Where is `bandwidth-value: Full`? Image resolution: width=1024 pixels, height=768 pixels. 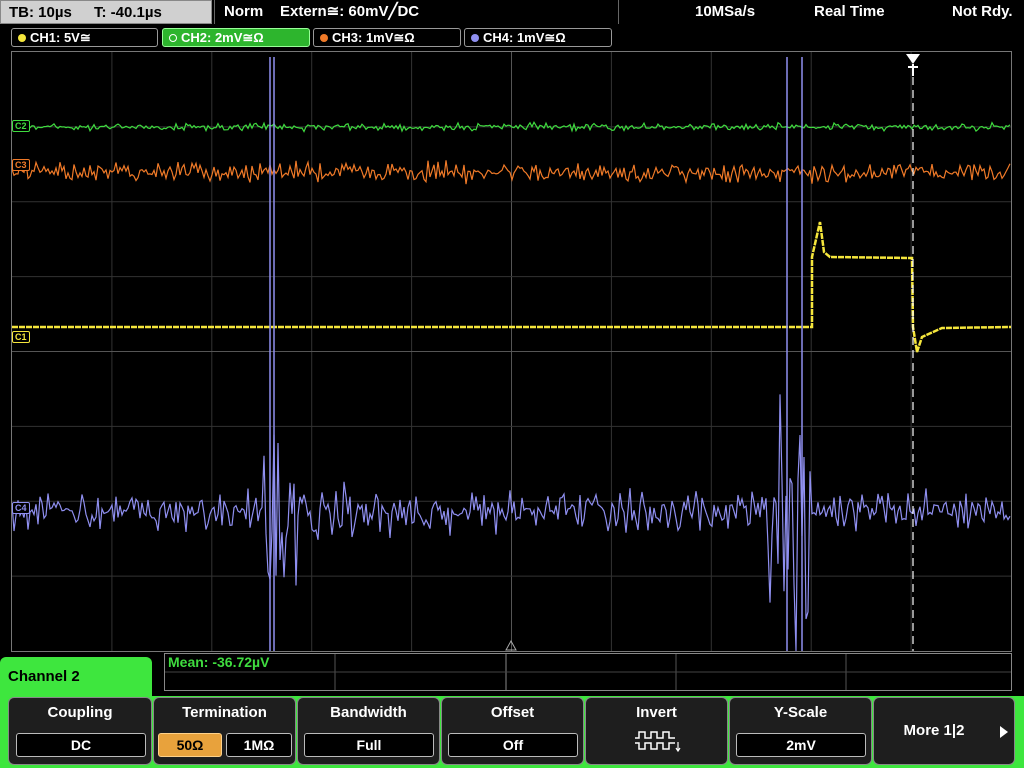
bandwidth-value: Full is located at coordinates (369, 745).